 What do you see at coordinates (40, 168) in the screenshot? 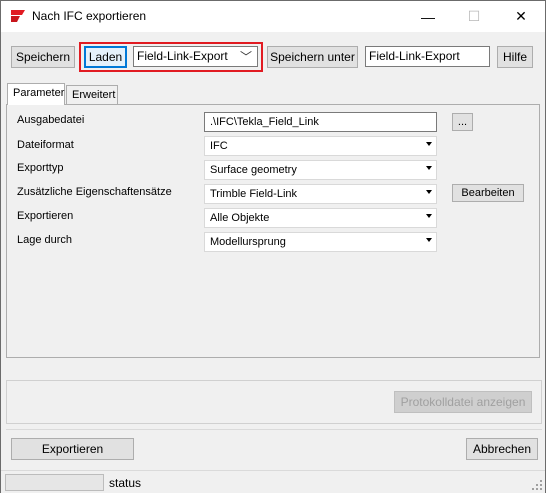
I see `export-type-label: Exporttyp` at bounding box center [40, 168].